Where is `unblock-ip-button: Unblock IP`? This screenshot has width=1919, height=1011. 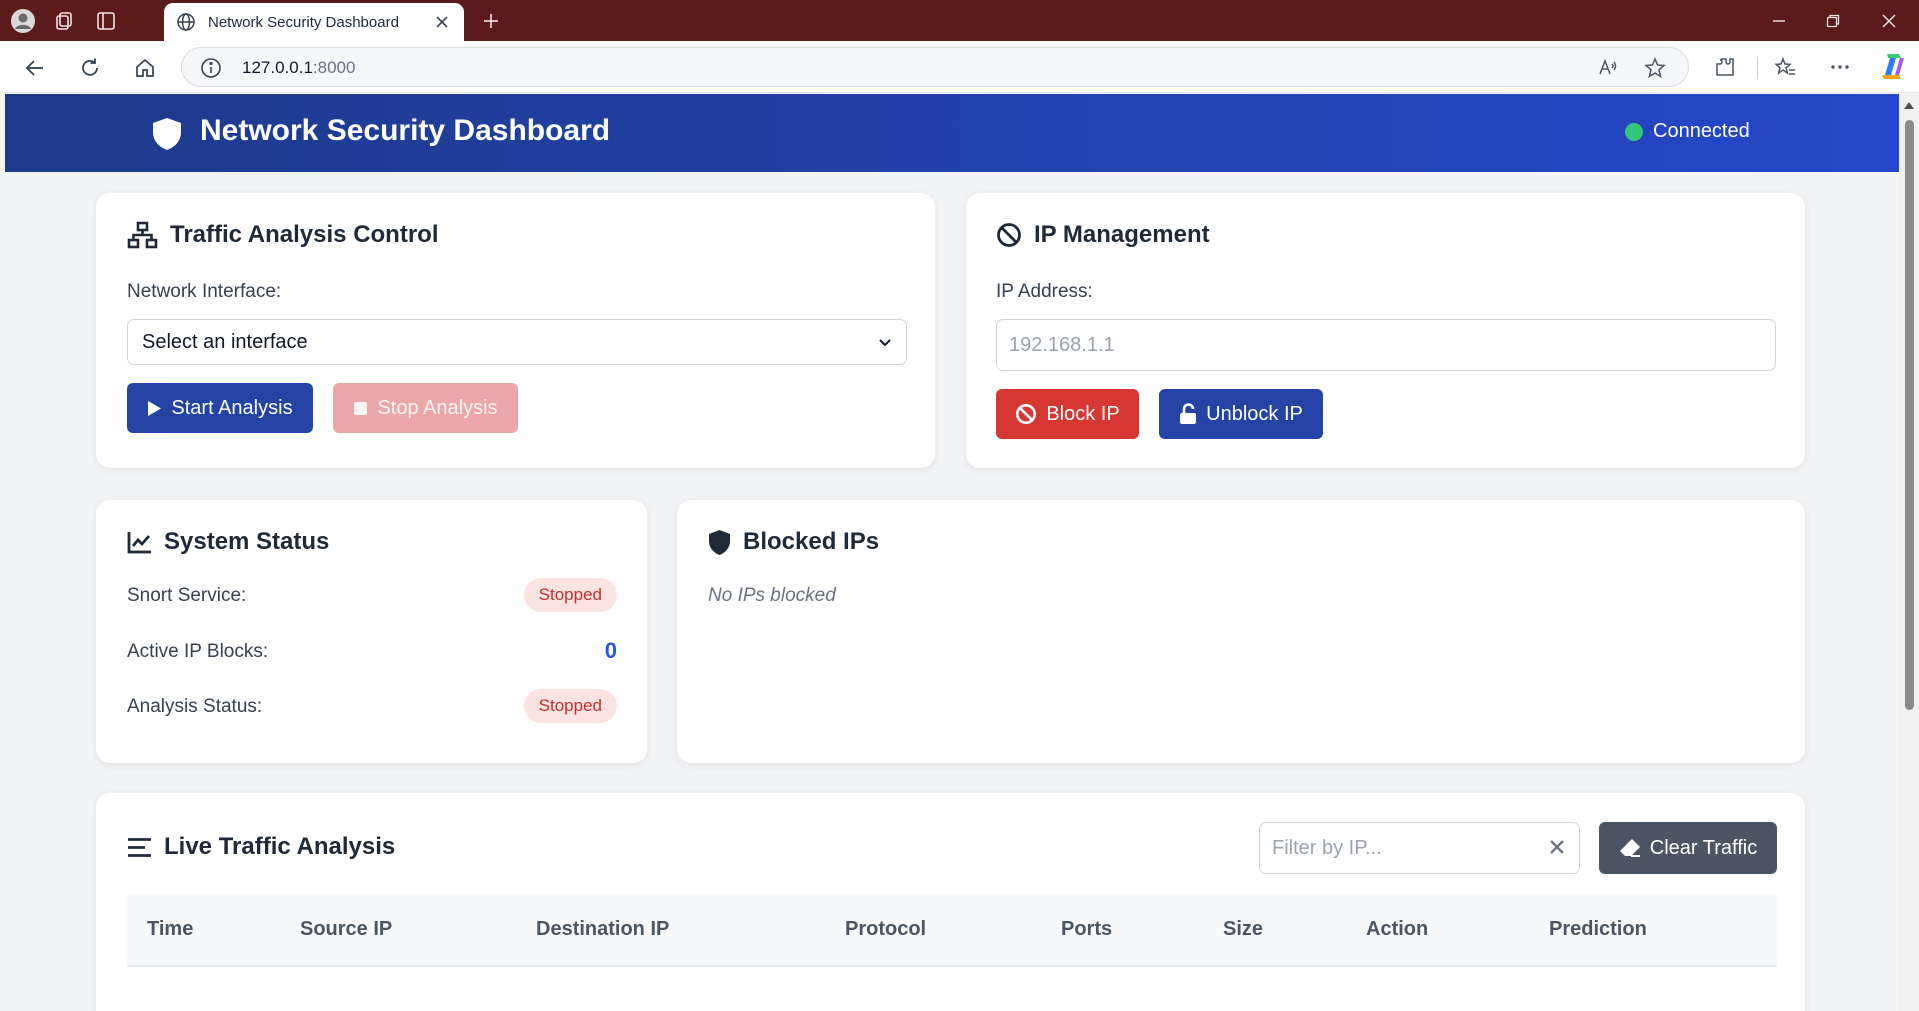
unblock-ip-button: Unblock IP is located at coordinates (1241, 414).